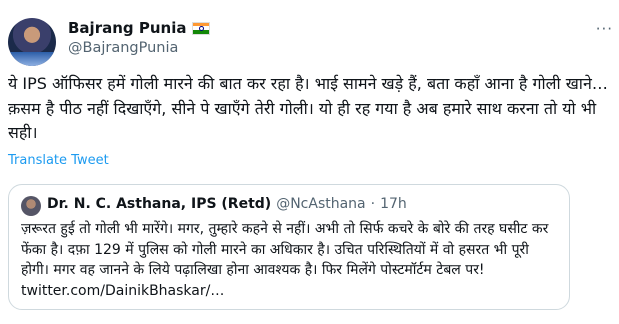  I want to click on india-flag-icon, so click(201, 28).